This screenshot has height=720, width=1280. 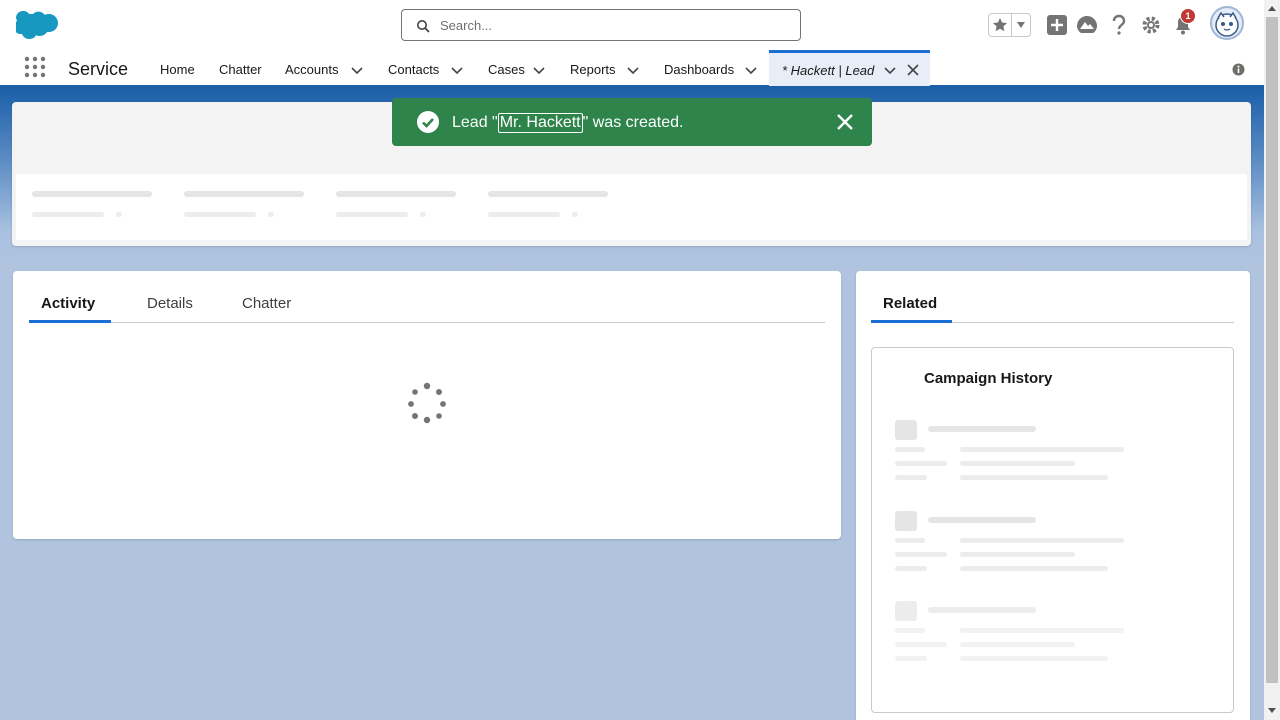 What do you see at coordinates (266, 303) in the screenshot?
I see `tab-chatter: Chatter` at bounding box center [266, 303].